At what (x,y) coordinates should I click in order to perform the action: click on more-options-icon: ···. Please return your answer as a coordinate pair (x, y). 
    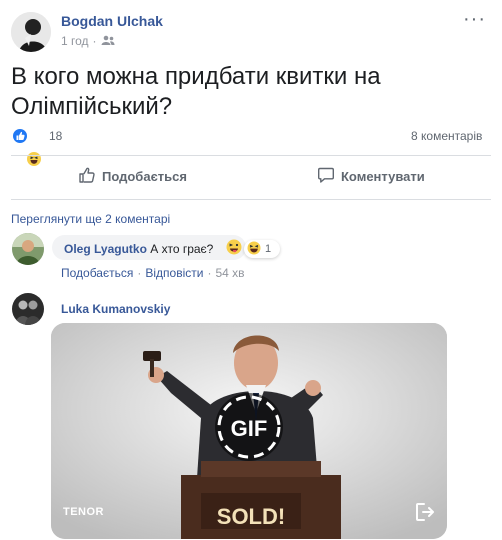
    Looking at the image, I should click on (474, 19).